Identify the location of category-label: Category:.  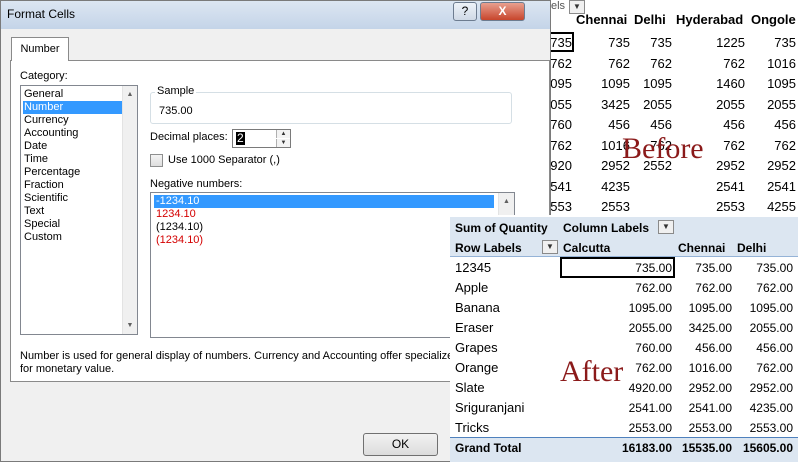
(44, 76).